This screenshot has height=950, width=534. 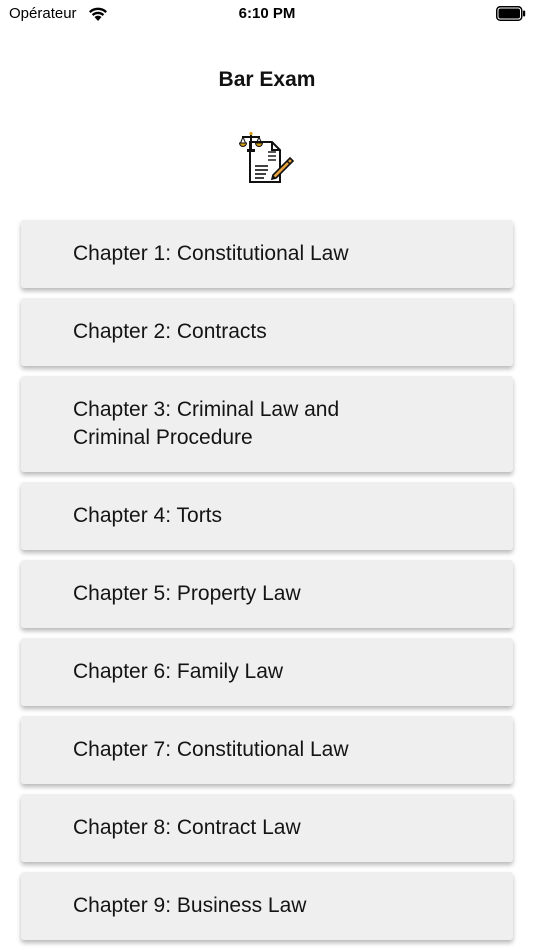 I want to click on chapter-label: Chapter 1: Constitutional Law, so click(x=211, y=253).